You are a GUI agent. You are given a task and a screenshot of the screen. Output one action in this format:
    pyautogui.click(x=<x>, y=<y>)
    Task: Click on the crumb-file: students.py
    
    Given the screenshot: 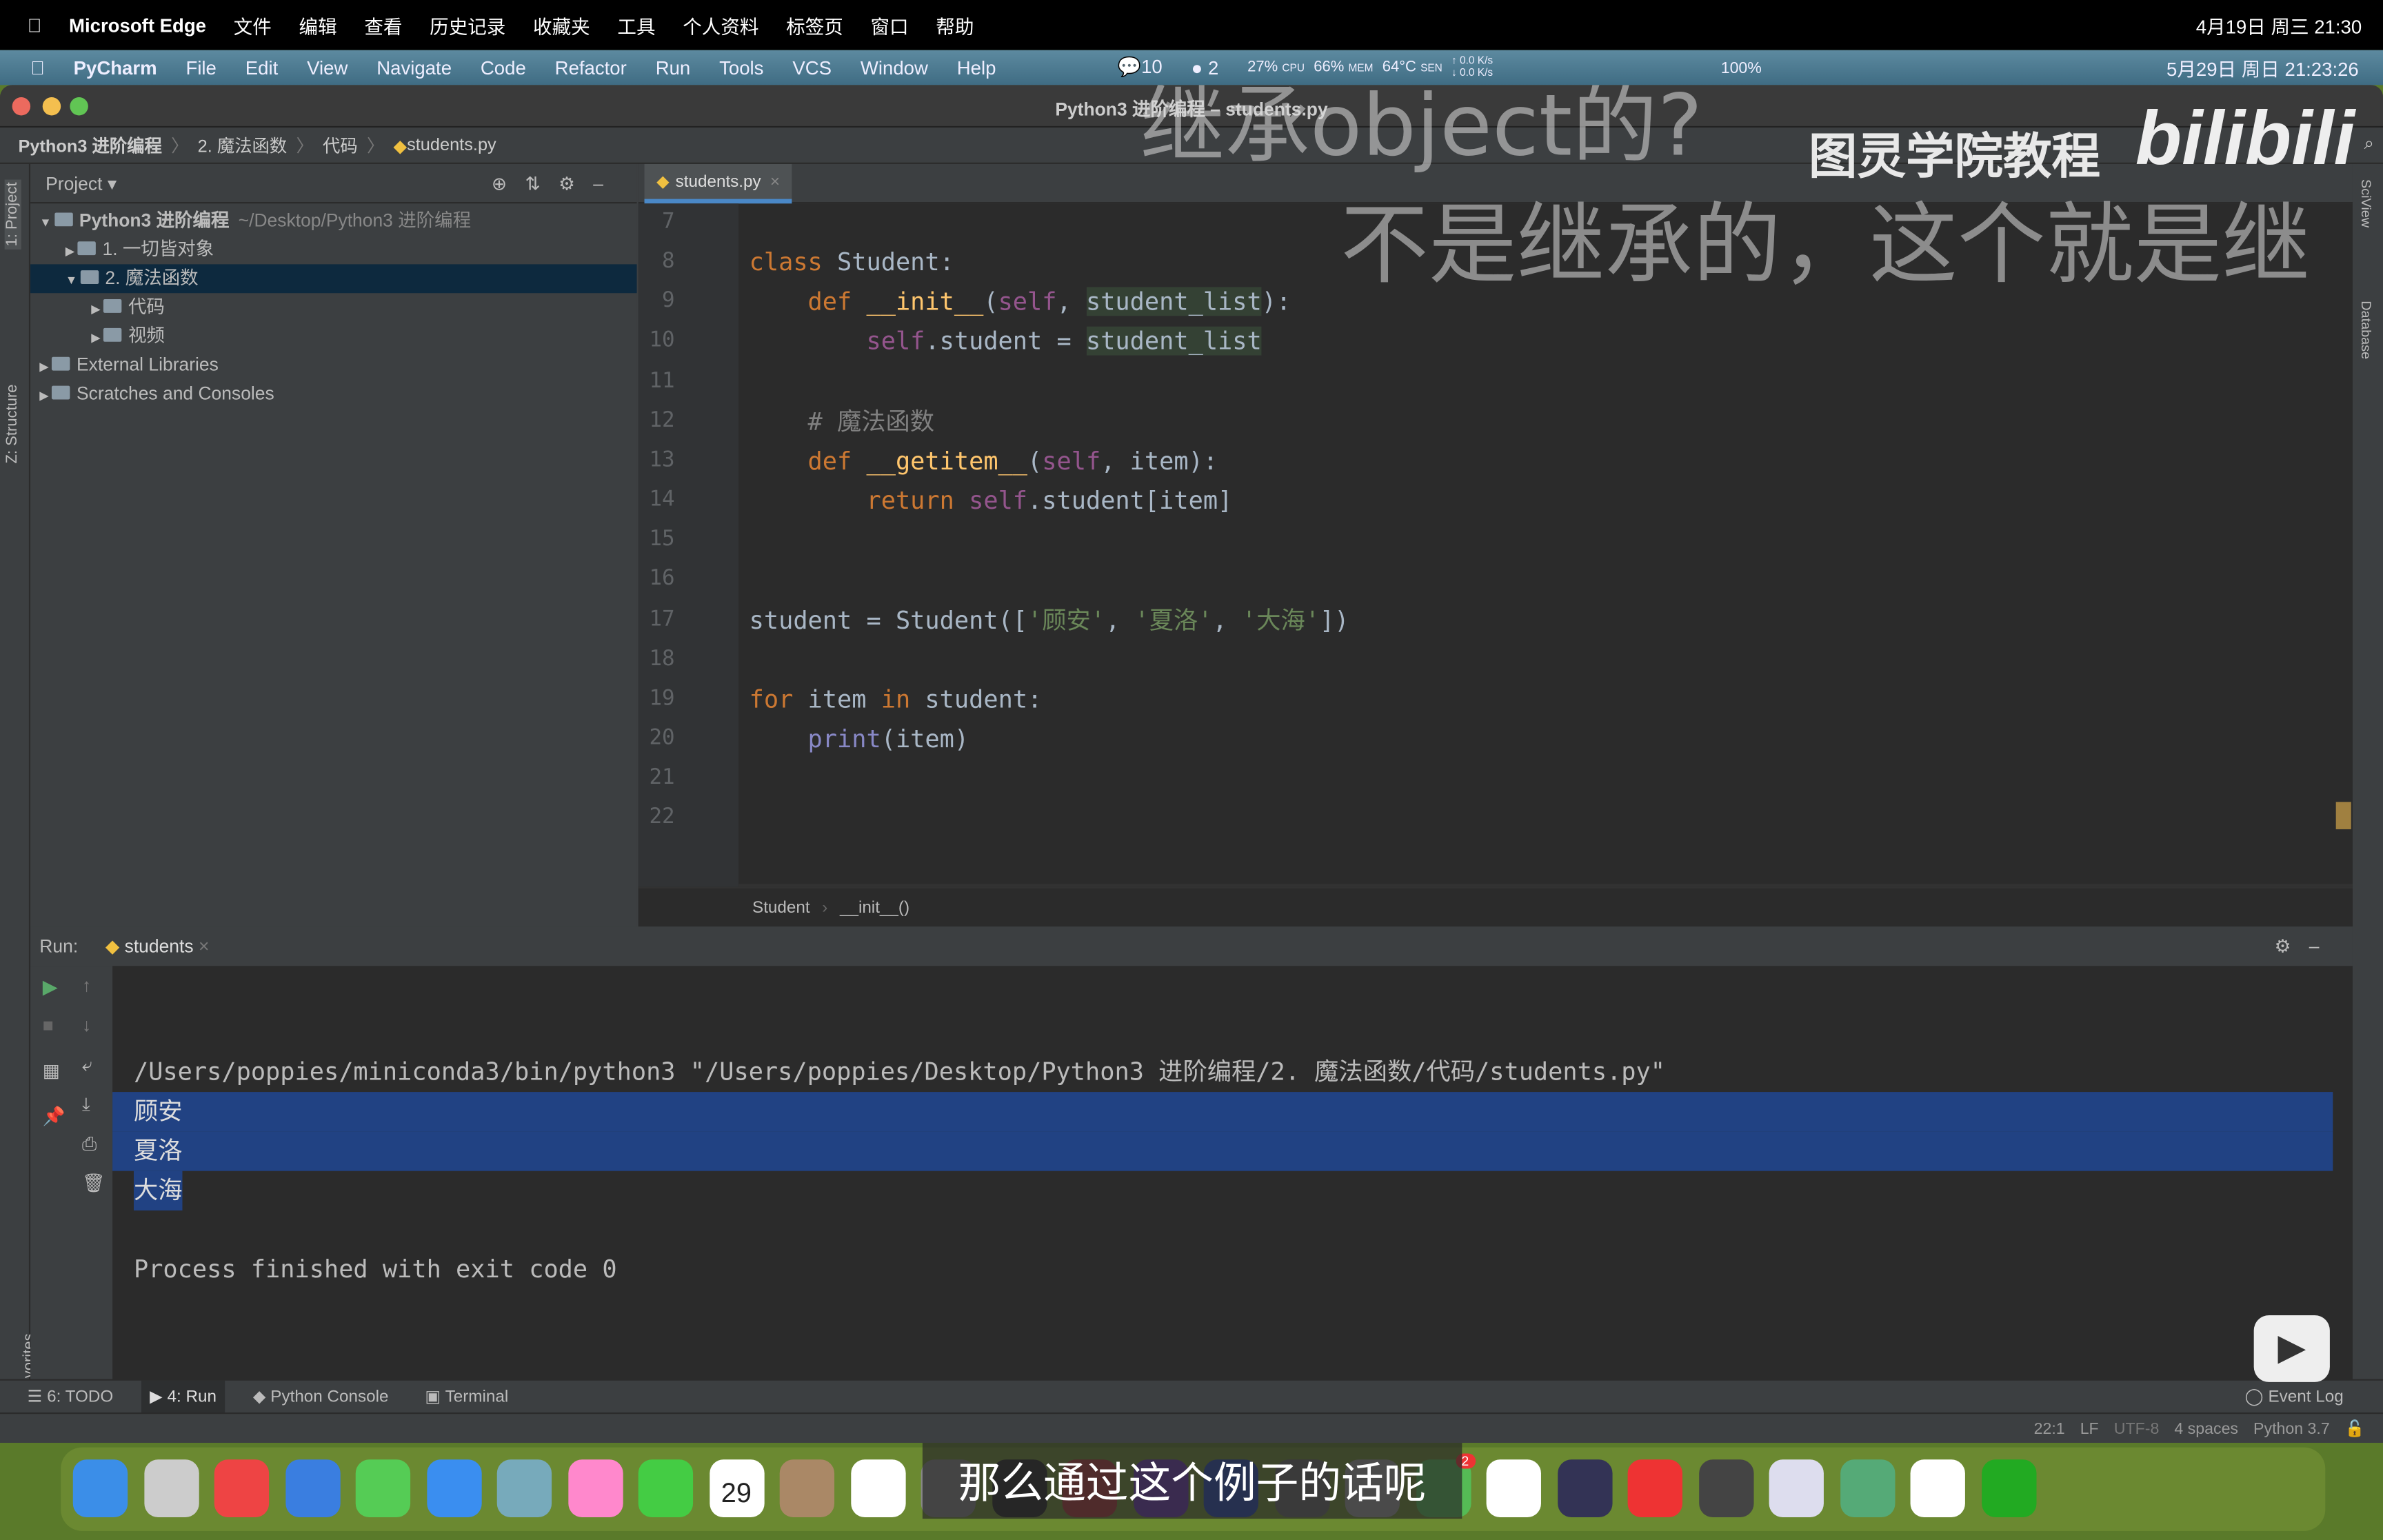 What is the action you would take?
    pyautogui.click(x=451, y=145)
    